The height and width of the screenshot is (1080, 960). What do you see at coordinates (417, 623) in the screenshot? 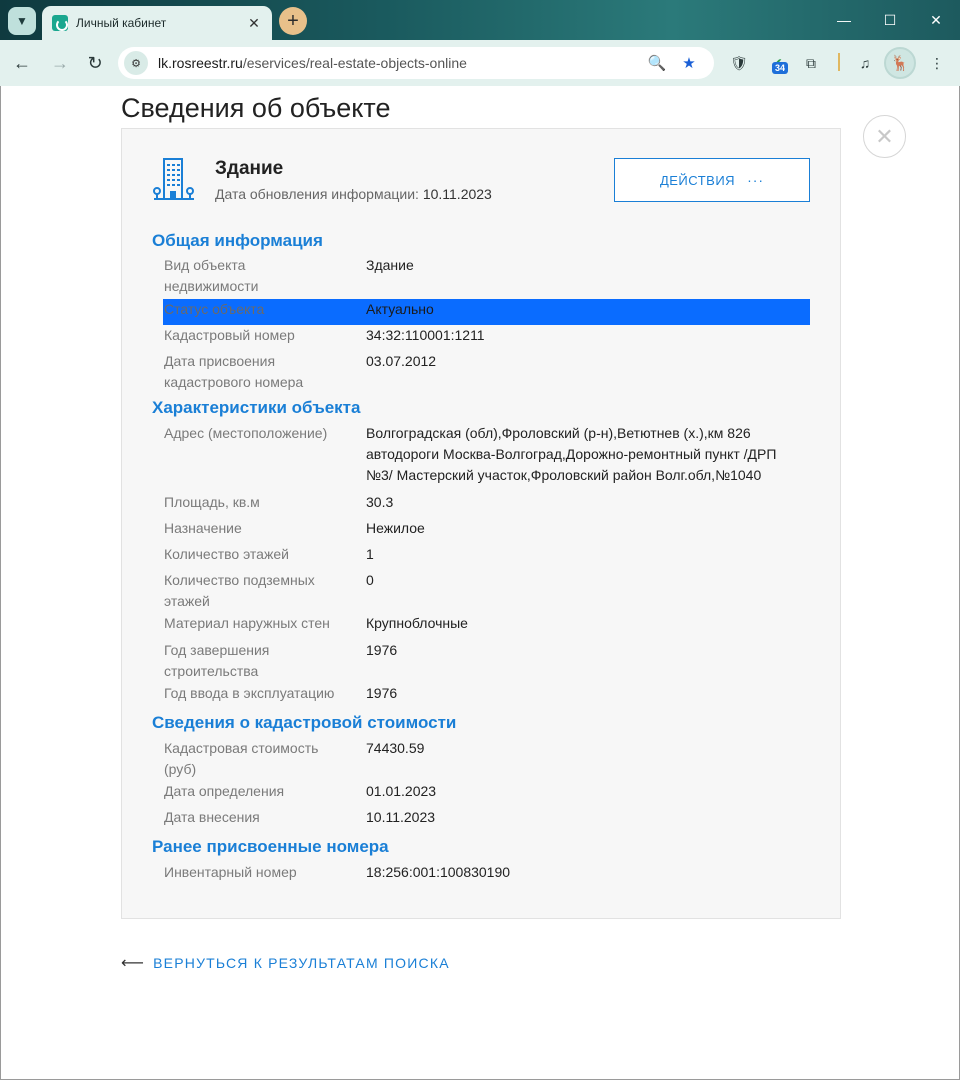
I see `row-value: Крупноблочные` at bounding box center [417, 623].